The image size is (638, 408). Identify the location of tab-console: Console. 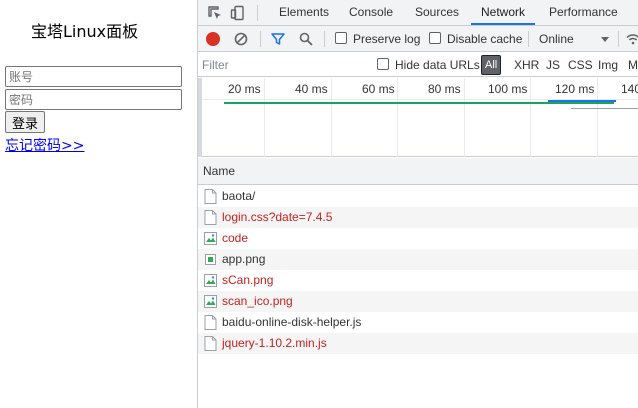
(371, 12).